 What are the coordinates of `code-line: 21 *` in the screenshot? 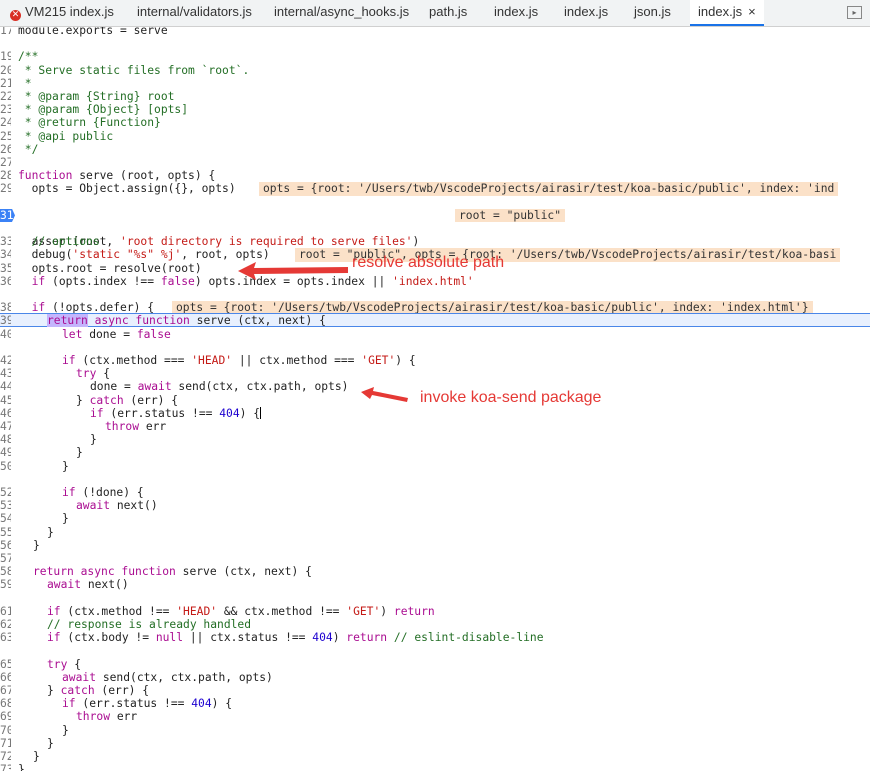 It's located at (435, 83).